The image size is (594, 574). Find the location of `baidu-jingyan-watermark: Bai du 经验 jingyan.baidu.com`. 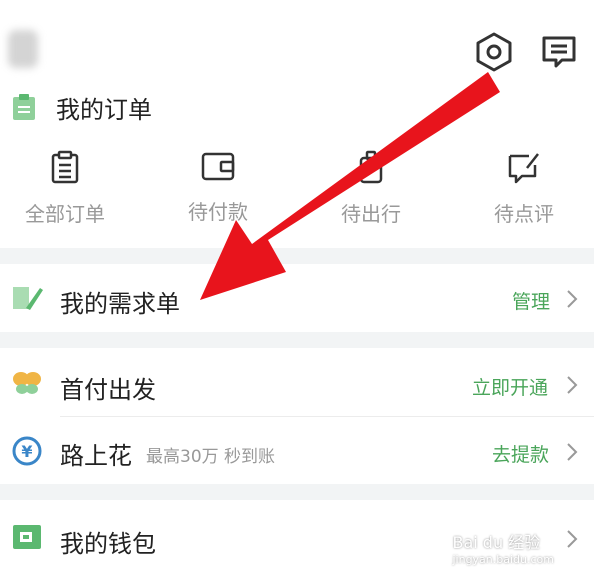

baidu-jingyan-watermark: Bai du 经验 jingyan.baidu.com is located at coordinates (503, 547).